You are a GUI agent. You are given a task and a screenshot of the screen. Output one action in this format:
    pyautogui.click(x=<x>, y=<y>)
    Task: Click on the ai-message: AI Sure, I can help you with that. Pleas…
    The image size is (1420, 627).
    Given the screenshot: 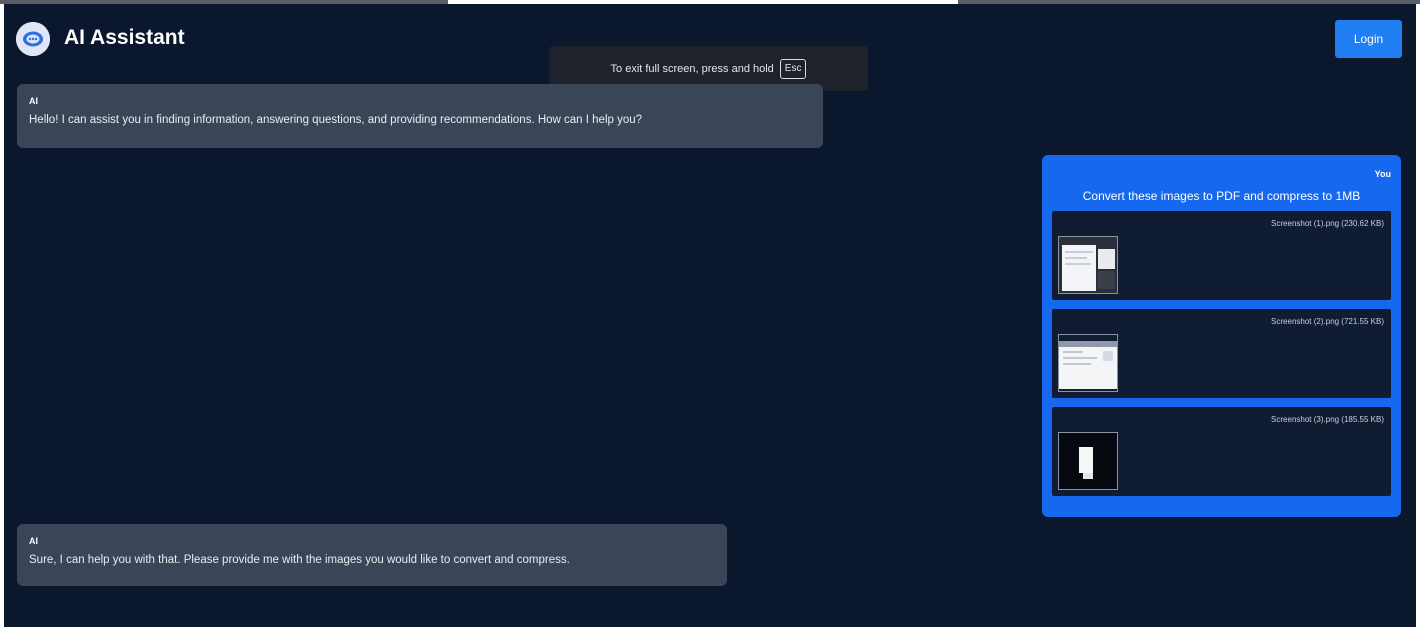 What is the action you would take?
    pyautogui.click(x=372, y=555)
    